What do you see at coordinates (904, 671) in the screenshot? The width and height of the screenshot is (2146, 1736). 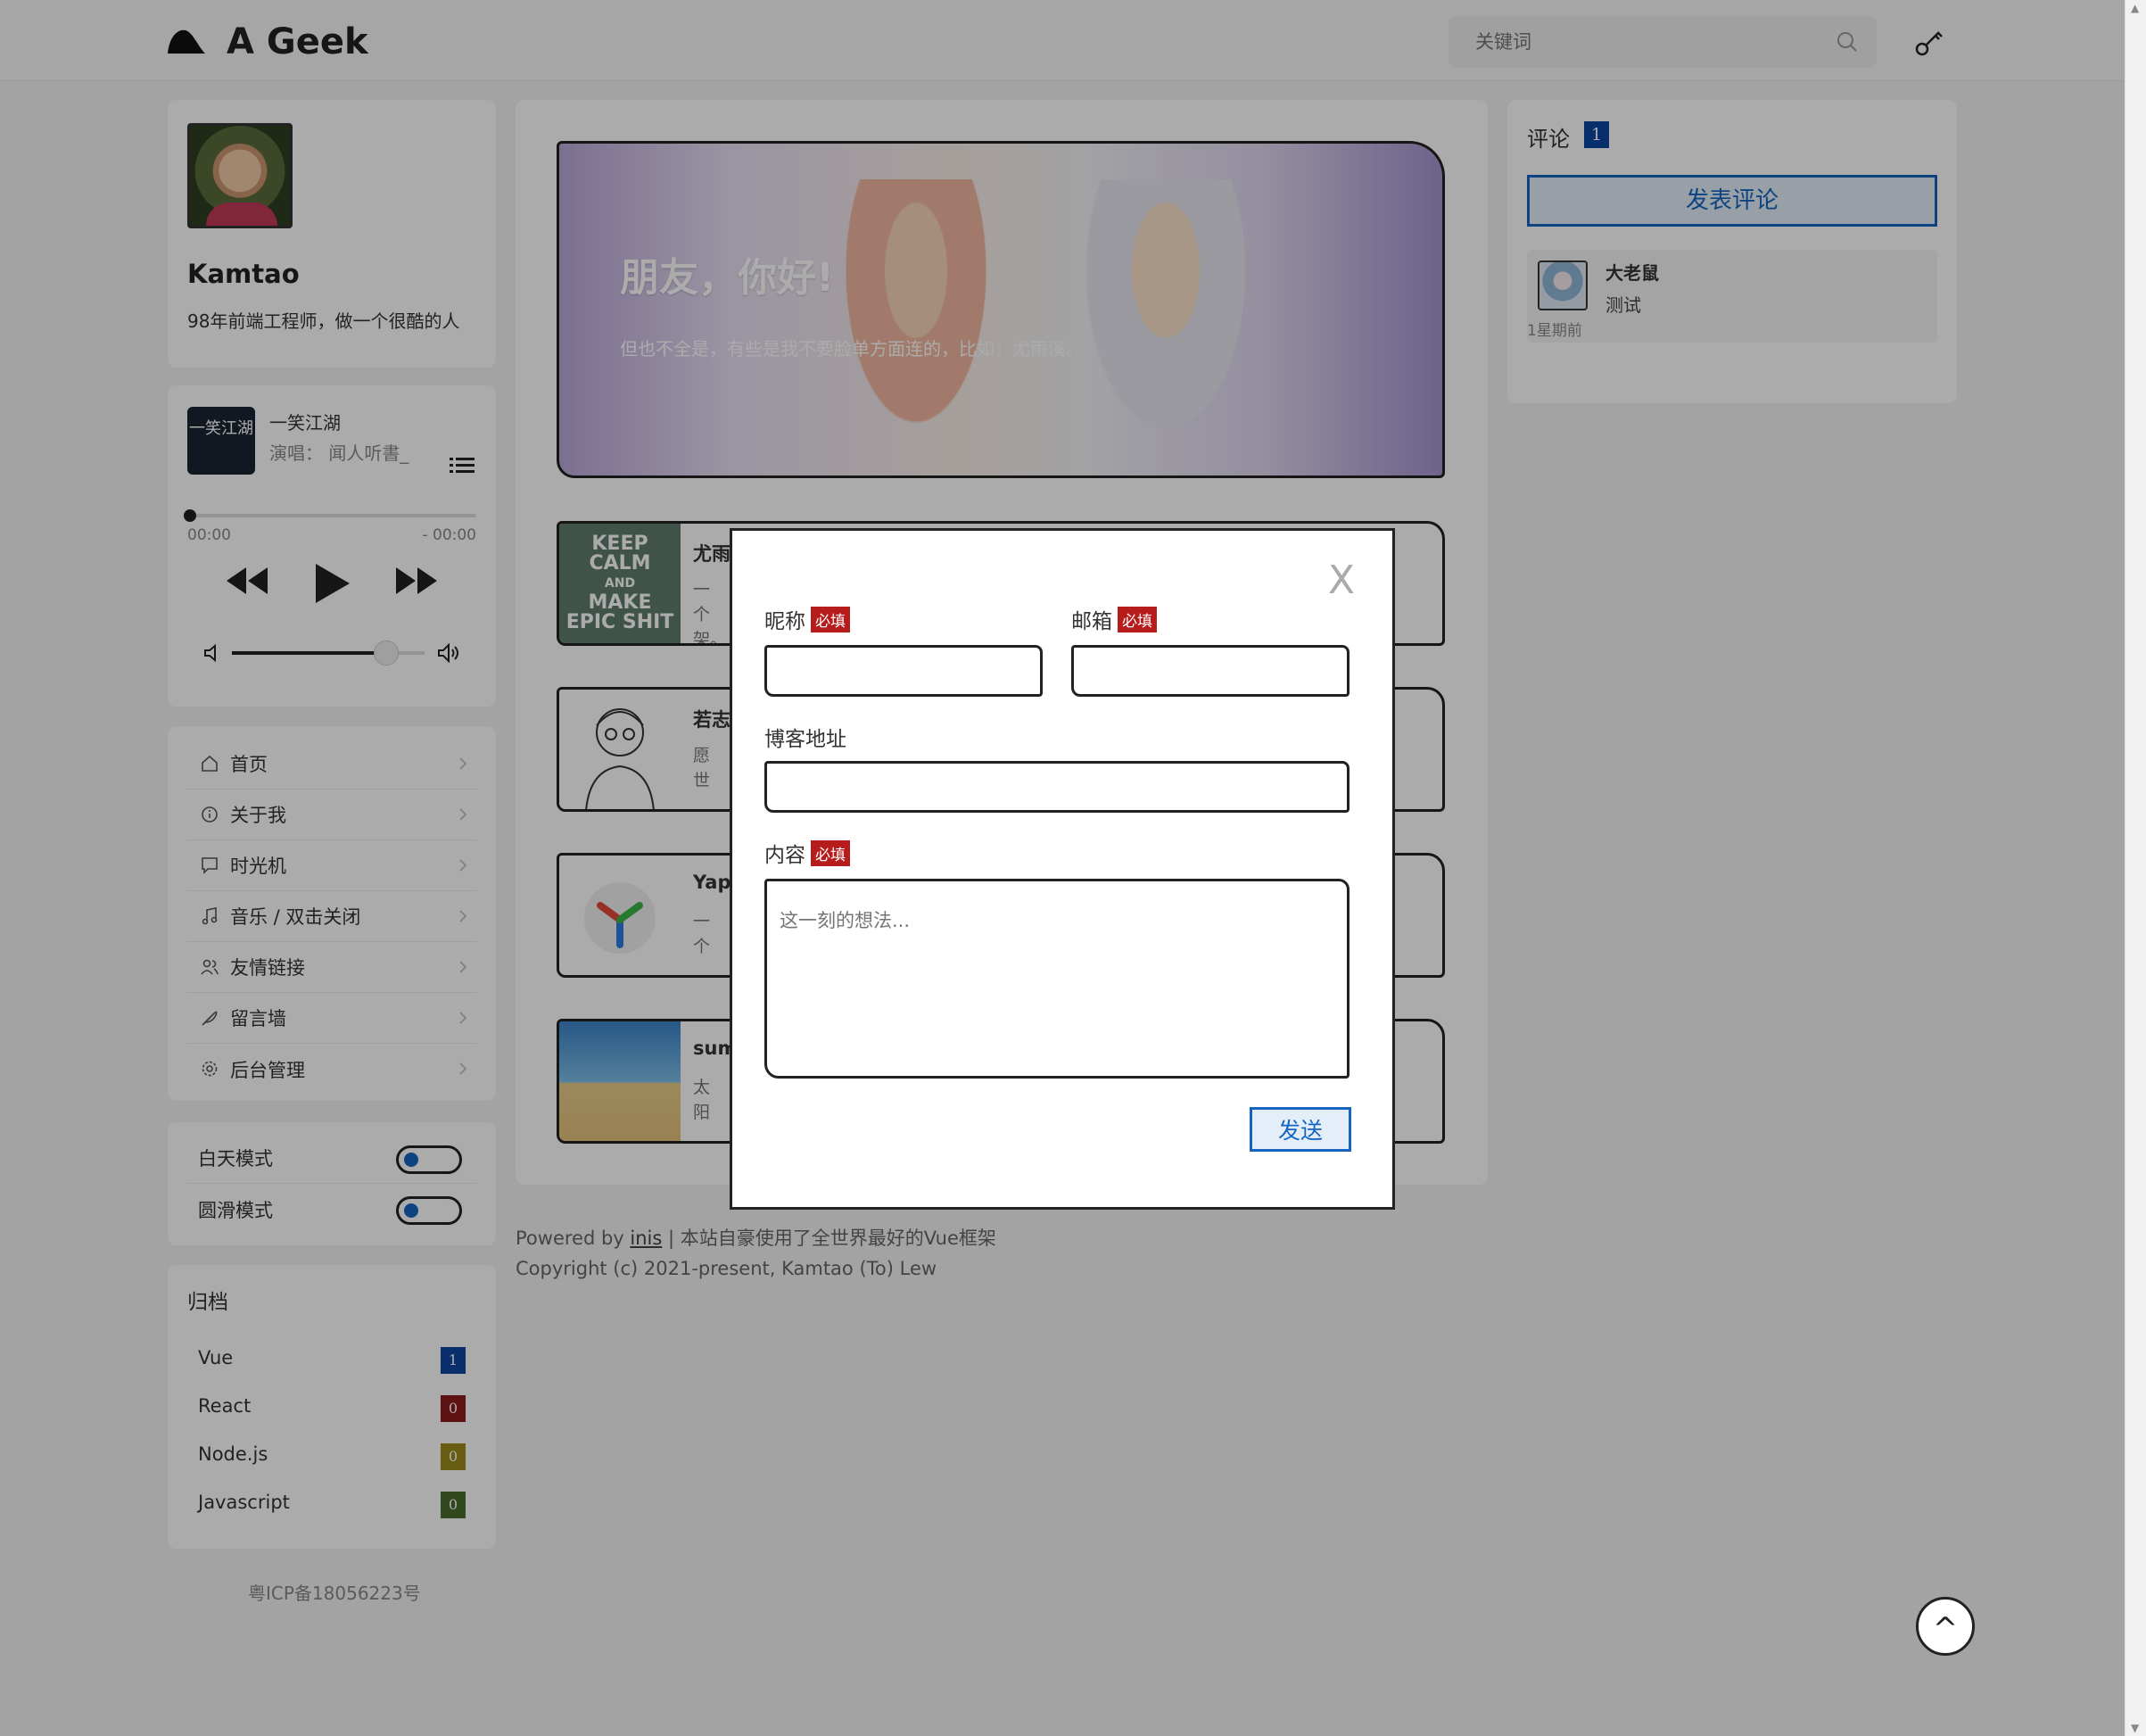 I see `nickname-input` at bounding box center [904, 671].